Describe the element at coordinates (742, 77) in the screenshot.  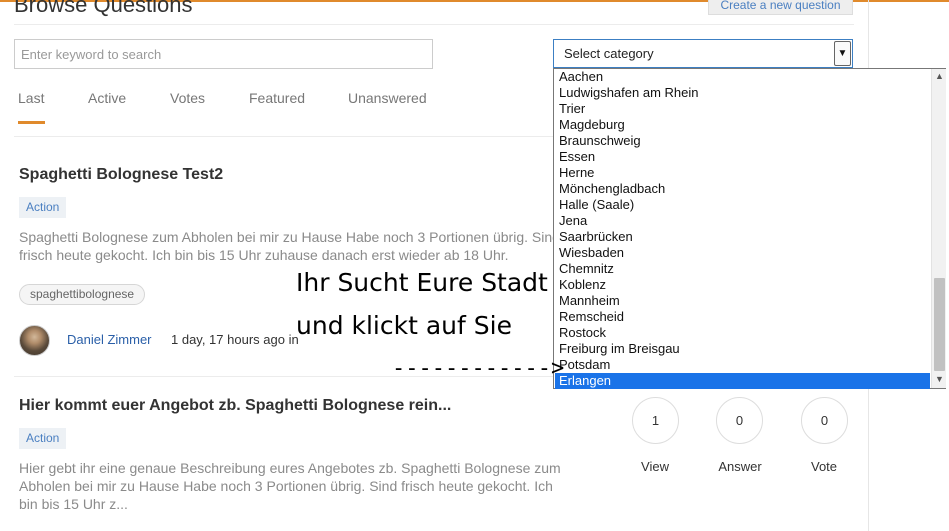
I see `category-option: Aachen` at that location.